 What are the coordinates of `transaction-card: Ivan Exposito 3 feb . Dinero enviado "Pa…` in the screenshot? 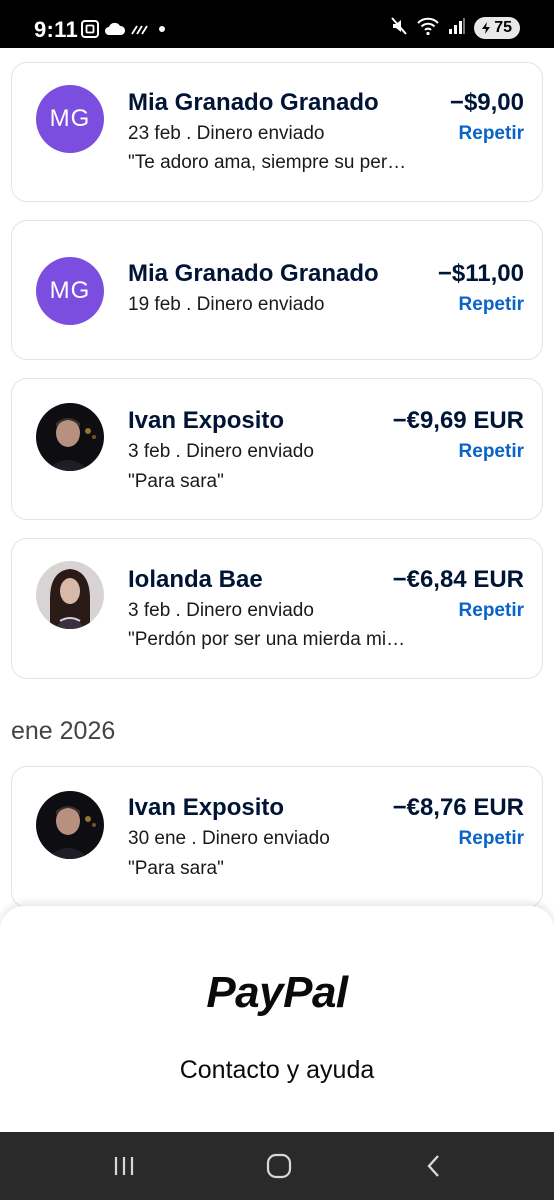 It's located at (277, 449).